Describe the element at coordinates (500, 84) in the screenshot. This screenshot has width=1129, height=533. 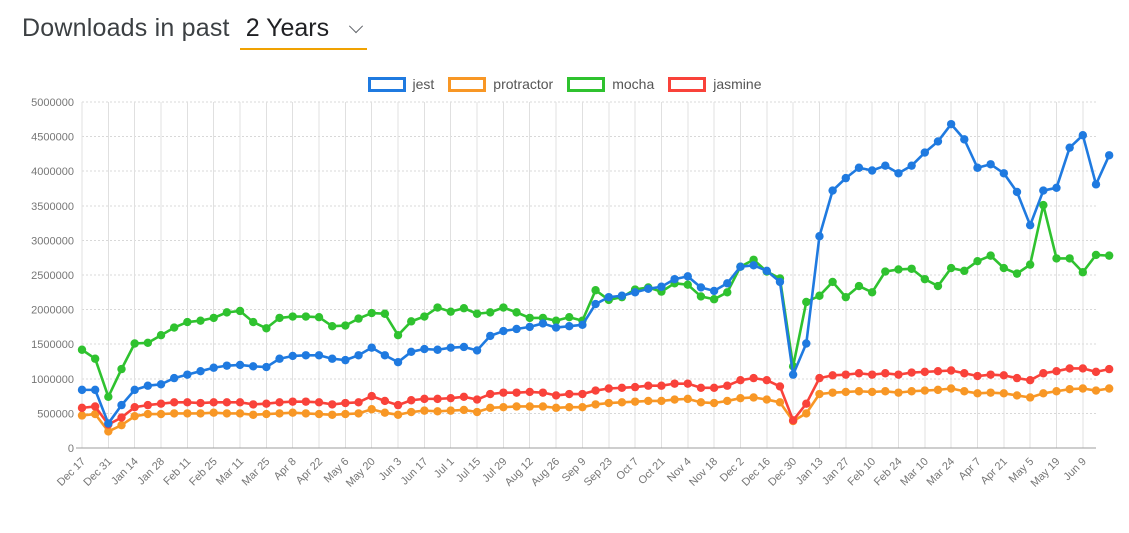
I see `legend-item-protractor: protractor` at that location.